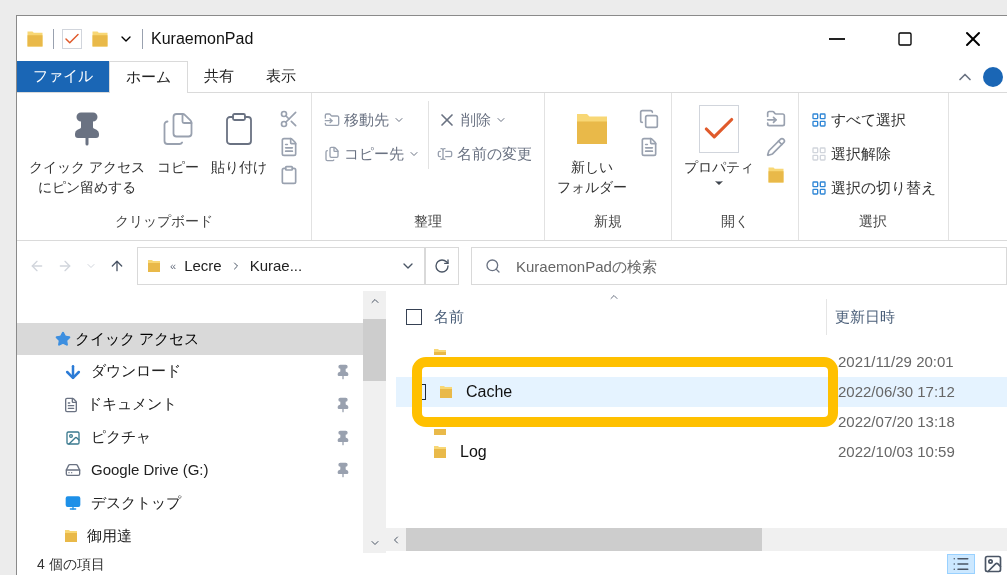 This screenshot has width=1007, height=575. I want to click on ribbon-button: クイック アクセス にピン留めする, so click(87, 149).